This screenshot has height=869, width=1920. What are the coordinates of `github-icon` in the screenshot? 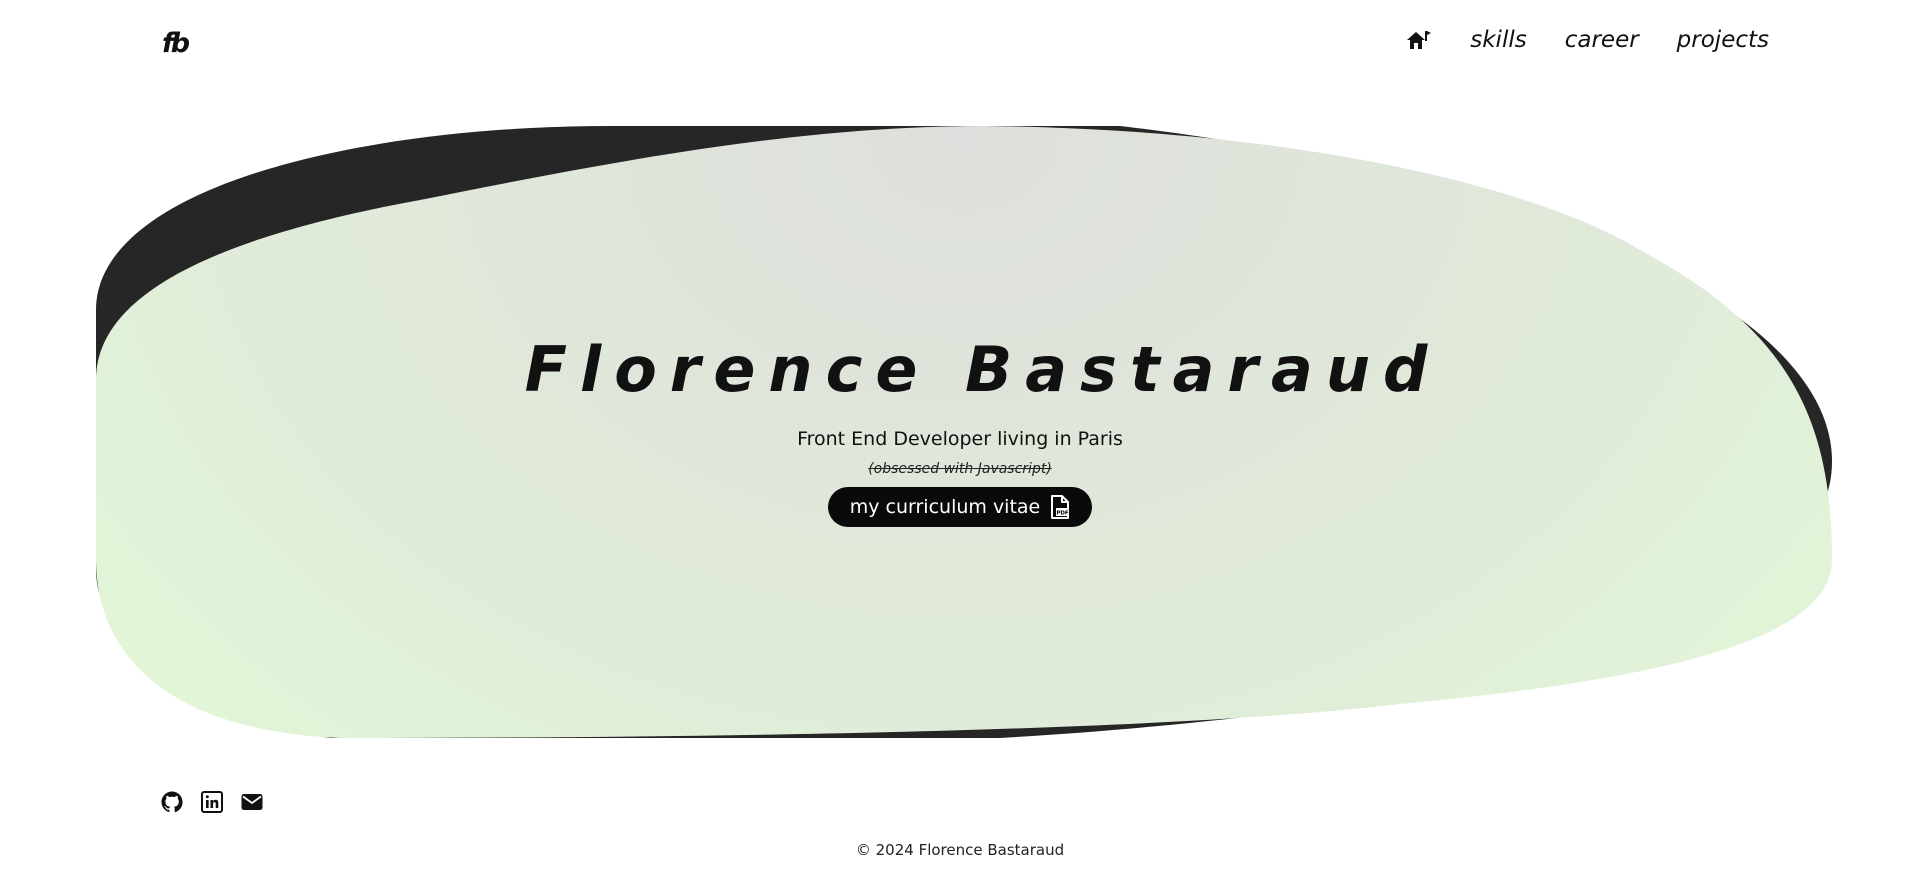 It's located at (172, 802).